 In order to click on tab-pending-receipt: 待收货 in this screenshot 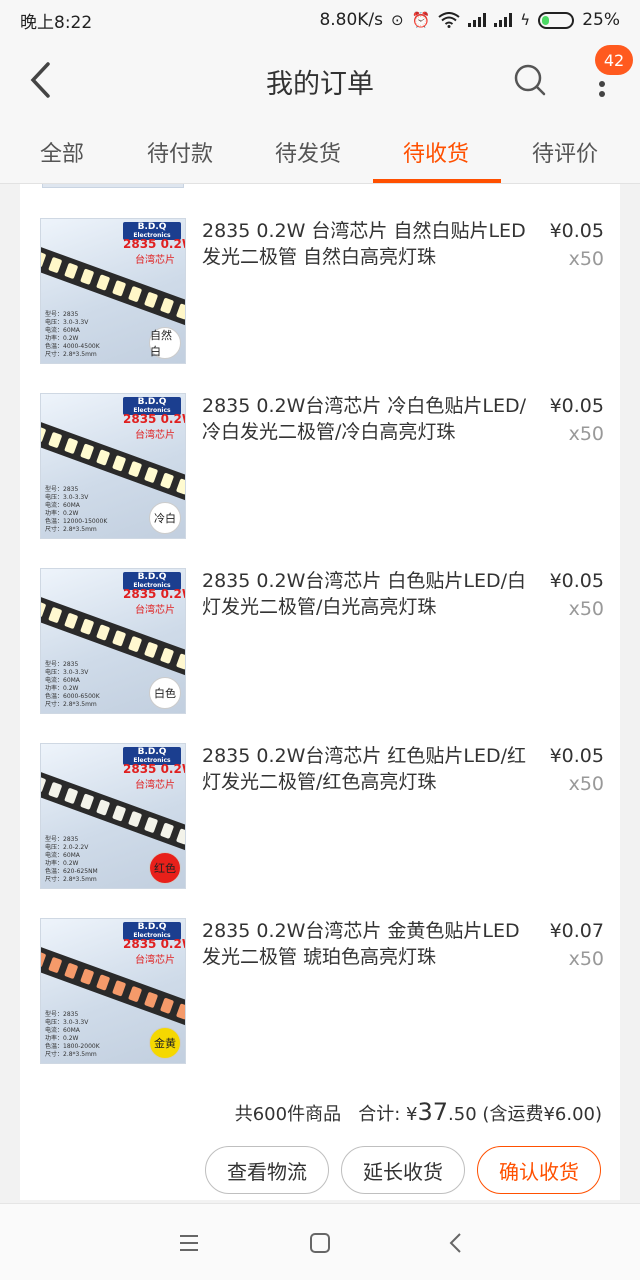, I will do `click(436, 152)`.